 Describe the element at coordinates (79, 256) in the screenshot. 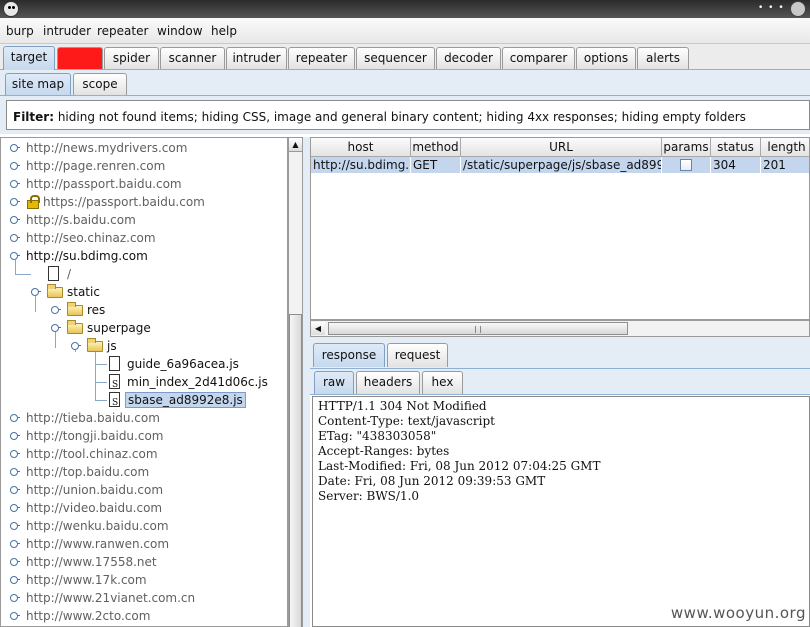

I see `tree-host-row-expanded: http://su.bdimg.com` at that location.